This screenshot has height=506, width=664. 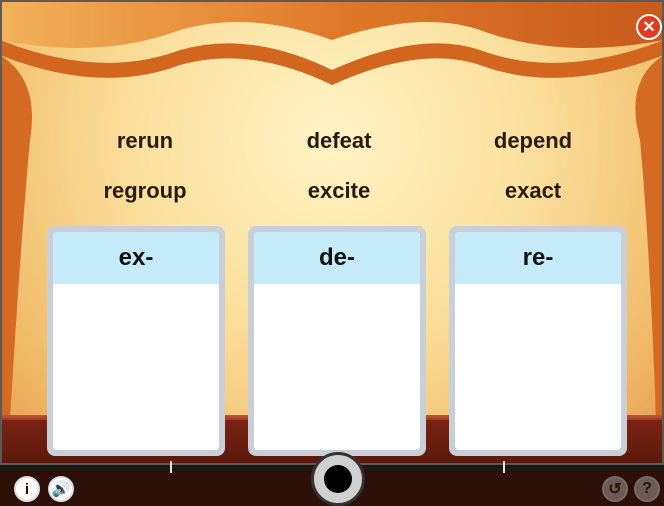 I want to click on speaker-icon: 🔊, so click(x=61, y=489).